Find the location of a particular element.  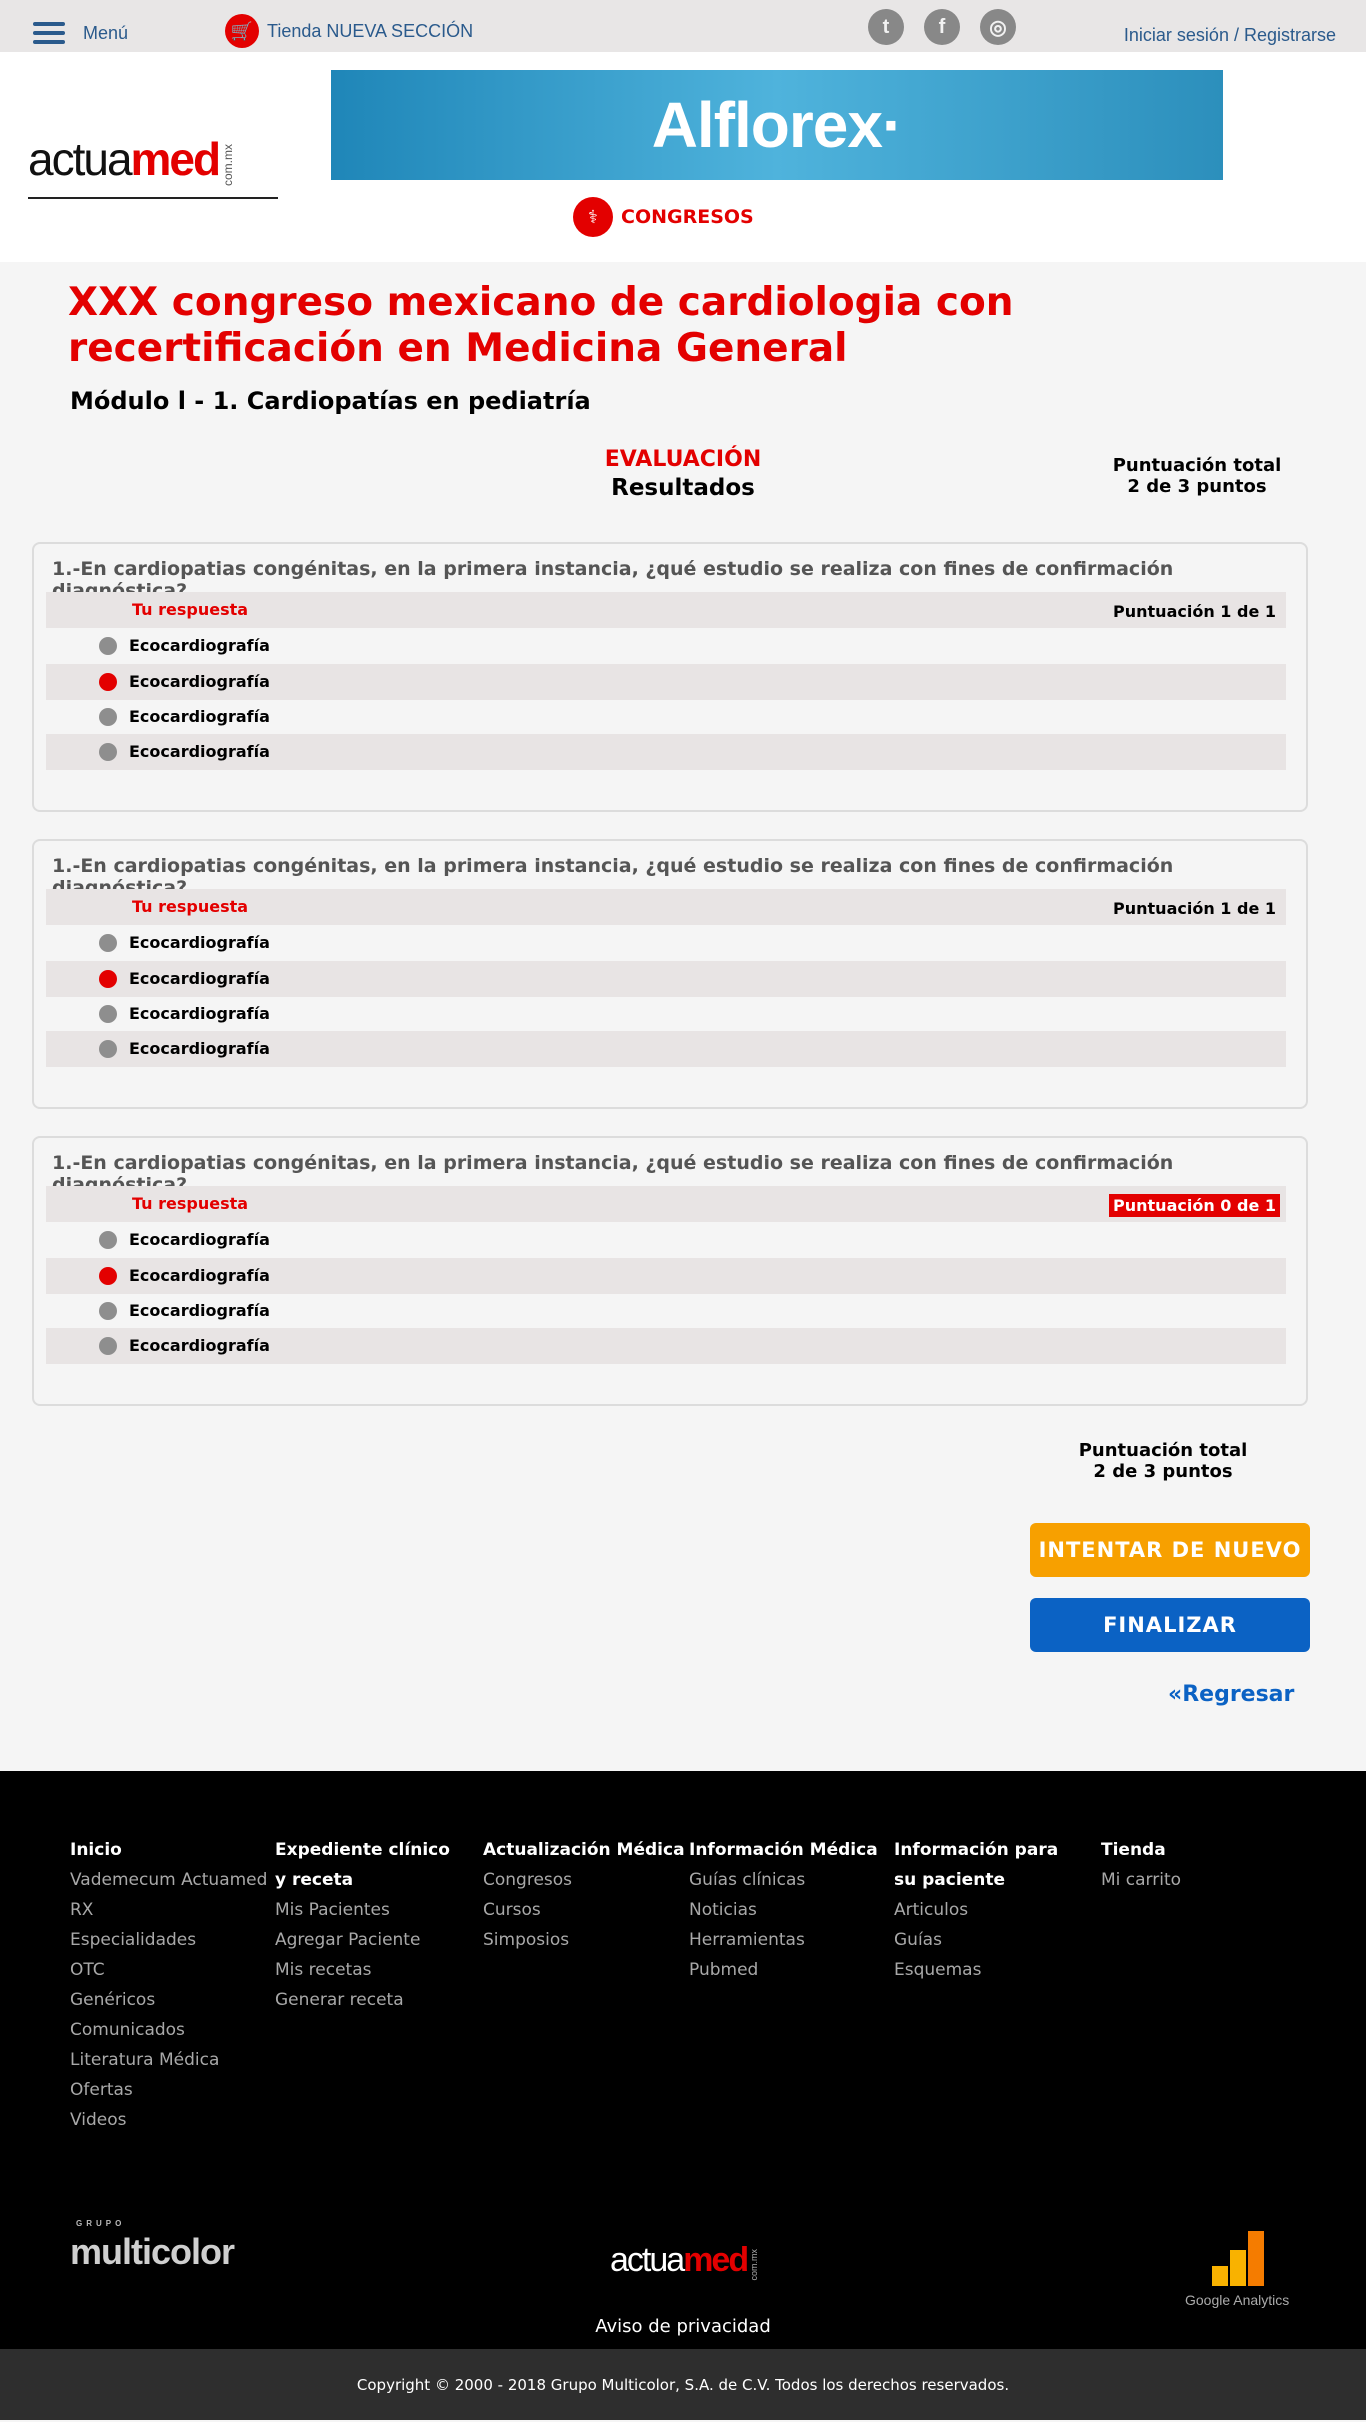

footer-link: Simposios is located at coordinates (584, 1940).